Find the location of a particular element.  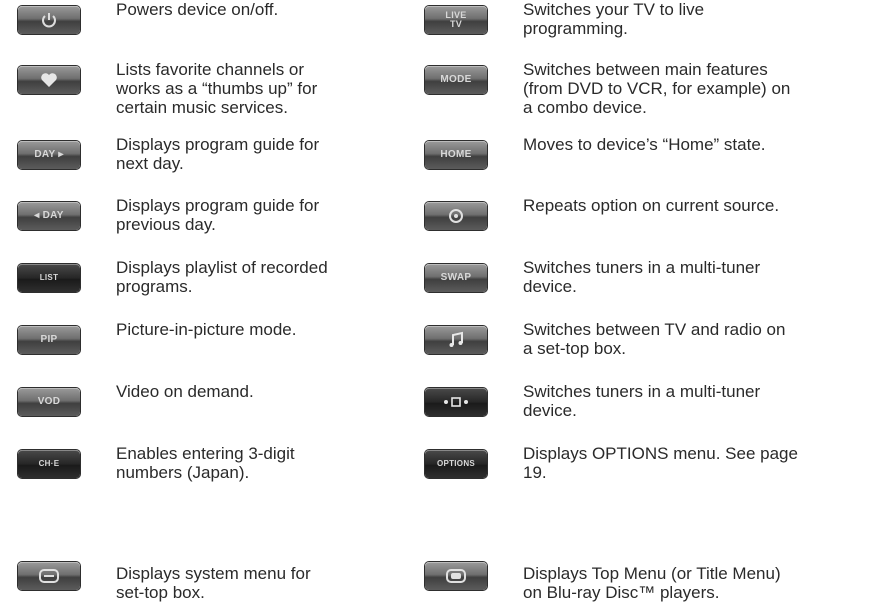

tv-radio-button is located at coordinates (456, 340).